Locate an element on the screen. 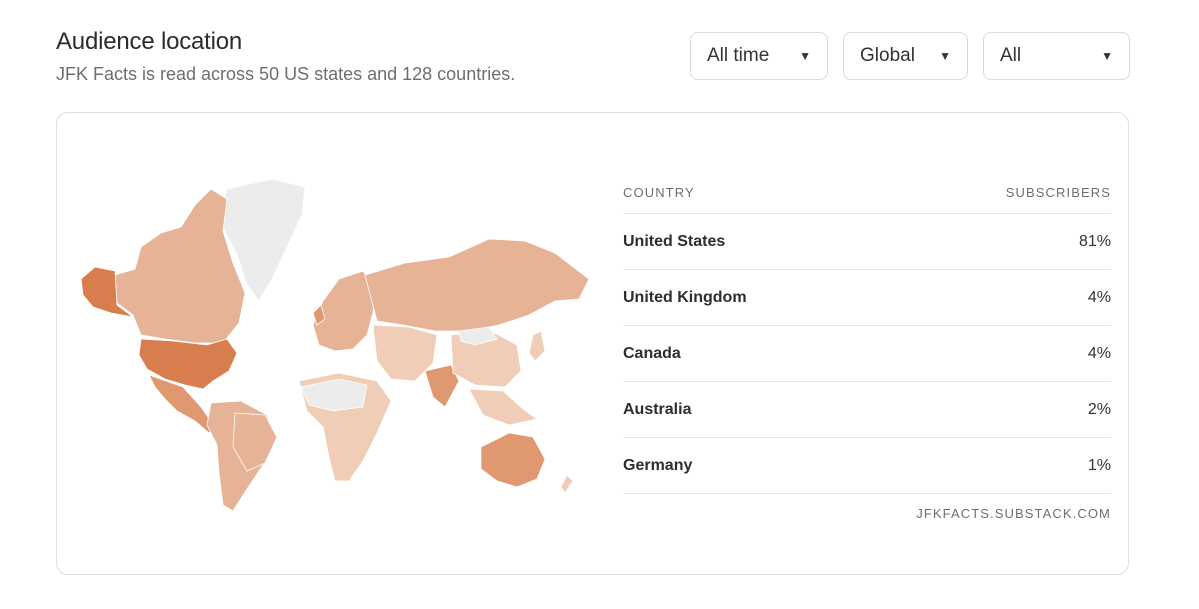 The width and height of the screenshot is (1199, 609). map-australia is located at coordinates (513, 460).